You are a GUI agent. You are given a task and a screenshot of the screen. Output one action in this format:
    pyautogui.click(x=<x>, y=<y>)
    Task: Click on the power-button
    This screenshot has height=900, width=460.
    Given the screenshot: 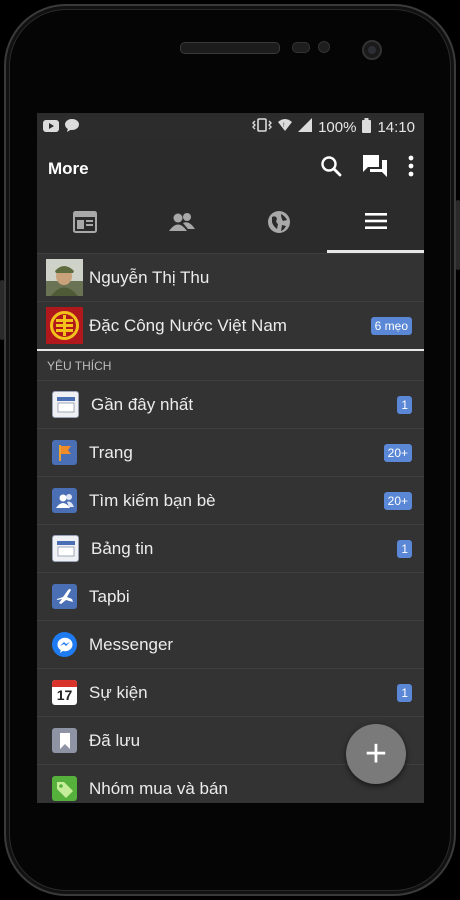 What is the action you would take?
    pyautogui.click(x=458, y=235)
    